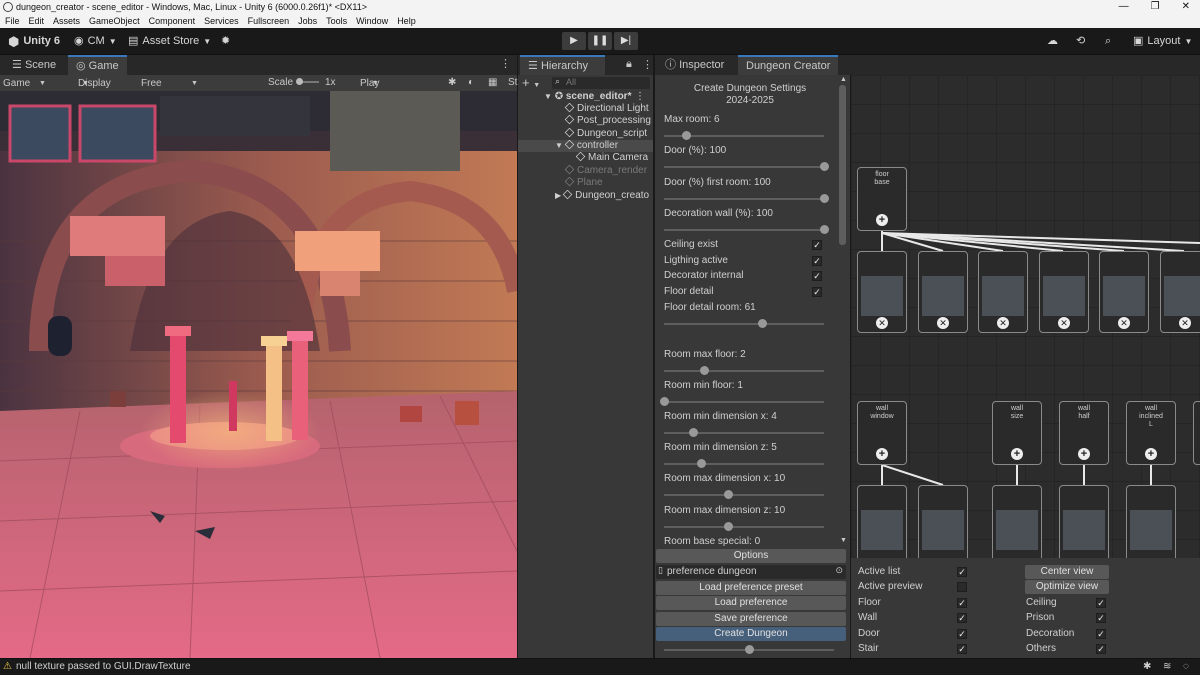 The height and width of the screenshot is (675, 1200). I want to click on console-message: null texture passed to GUI.DrawTexture, so click(103, 667).